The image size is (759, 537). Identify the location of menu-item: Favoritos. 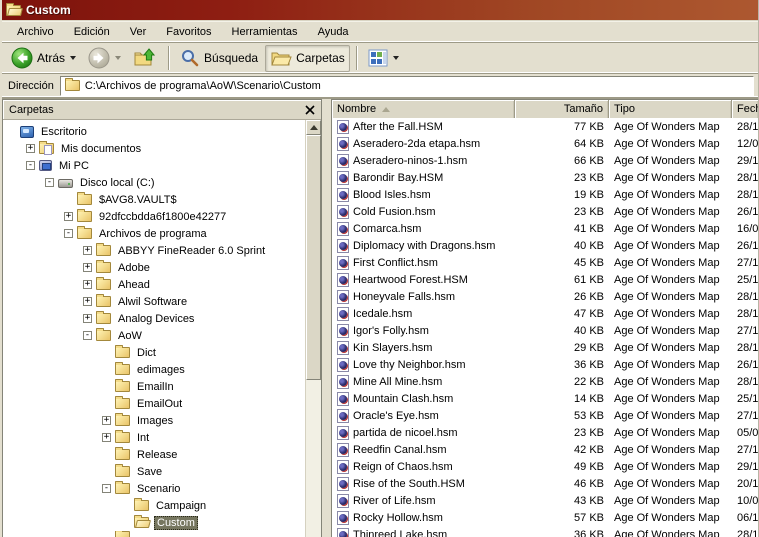
(188, 32).